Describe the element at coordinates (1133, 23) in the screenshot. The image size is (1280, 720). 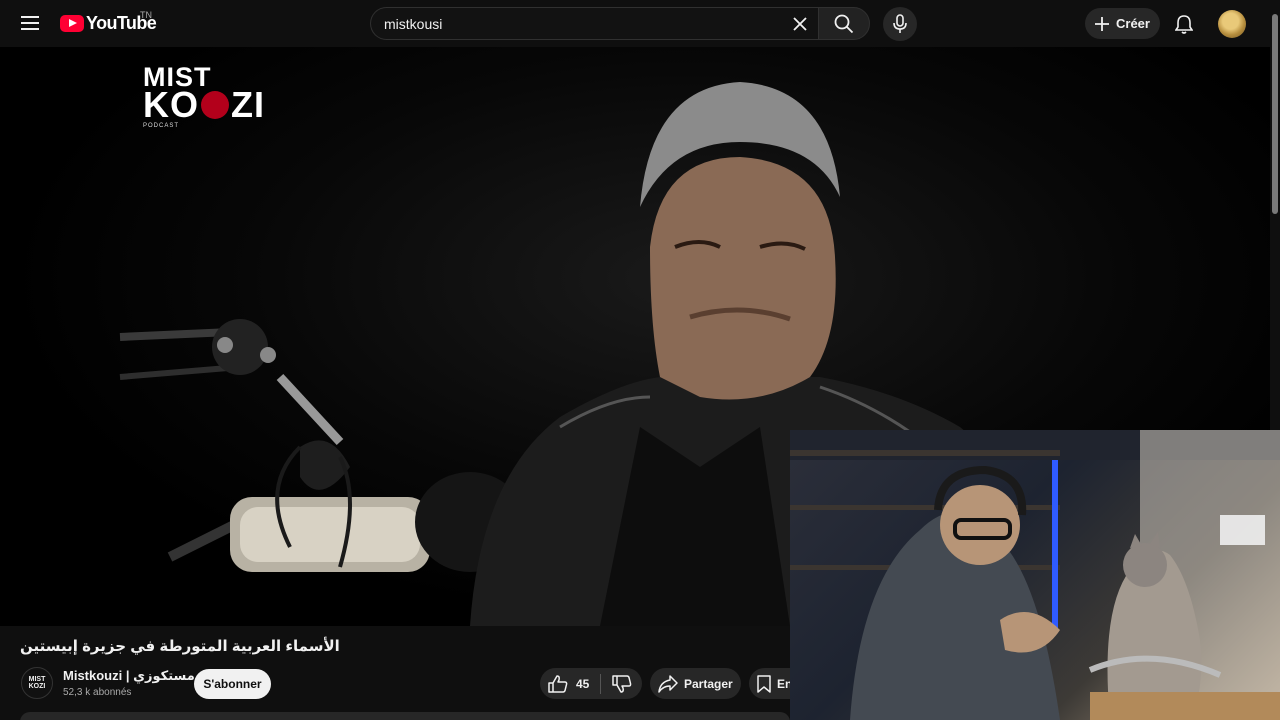
I see `create-label: Créer` at that location.